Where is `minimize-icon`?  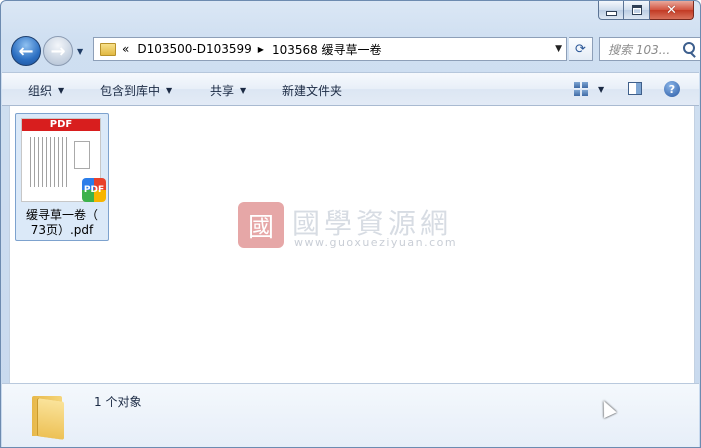
minimize-icon is located at coordinates (611, 13).